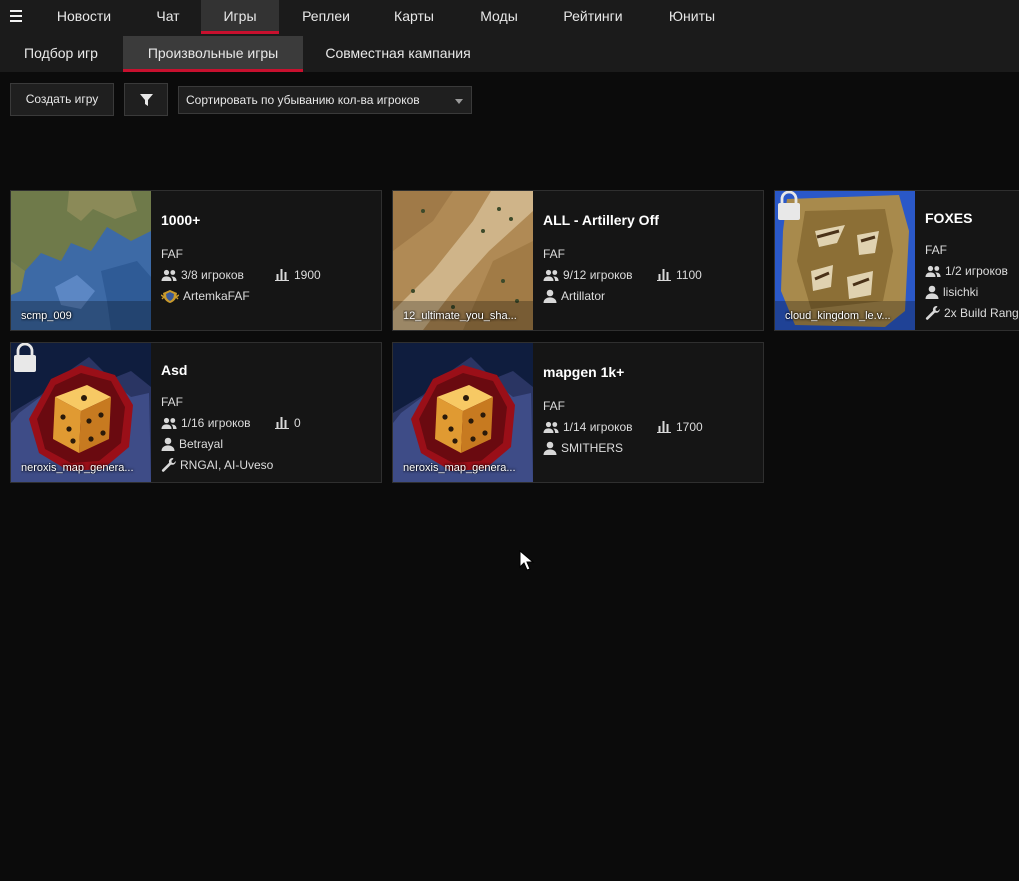 Image resolution: width=1019 pixels, height=881 pixels. Describe the element at coordinates (202, 275) in the screenshot. I see `player-count: 3/8 игроков` at that location.